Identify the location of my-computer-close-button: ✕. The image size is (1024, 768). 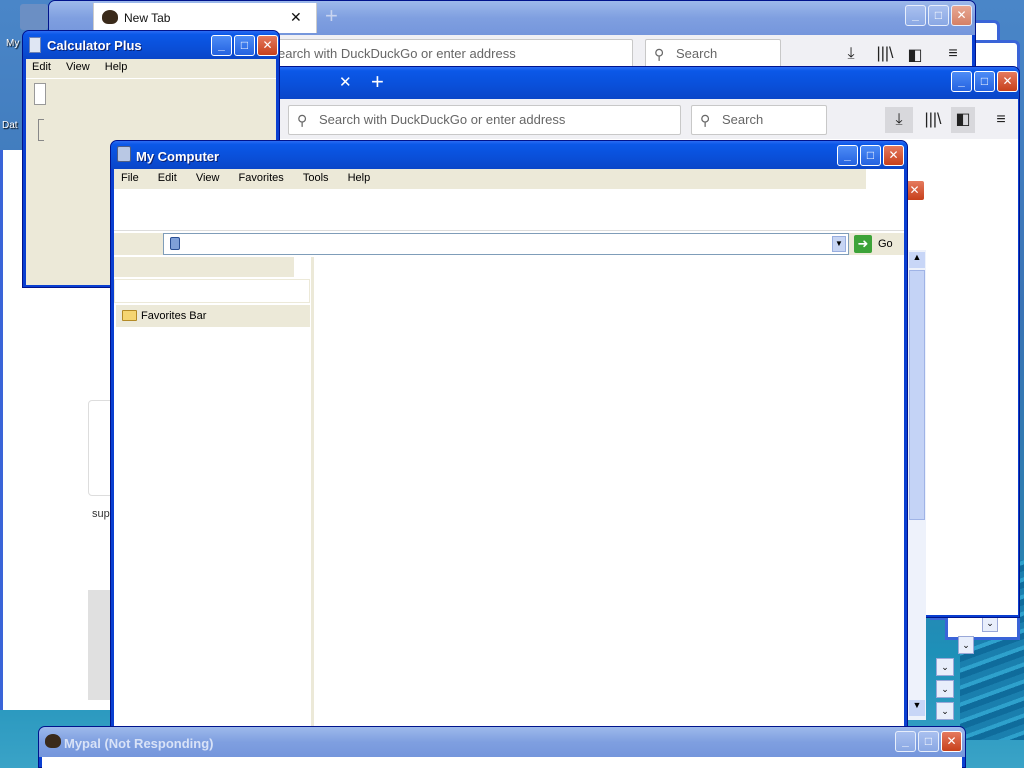
(893, 155).